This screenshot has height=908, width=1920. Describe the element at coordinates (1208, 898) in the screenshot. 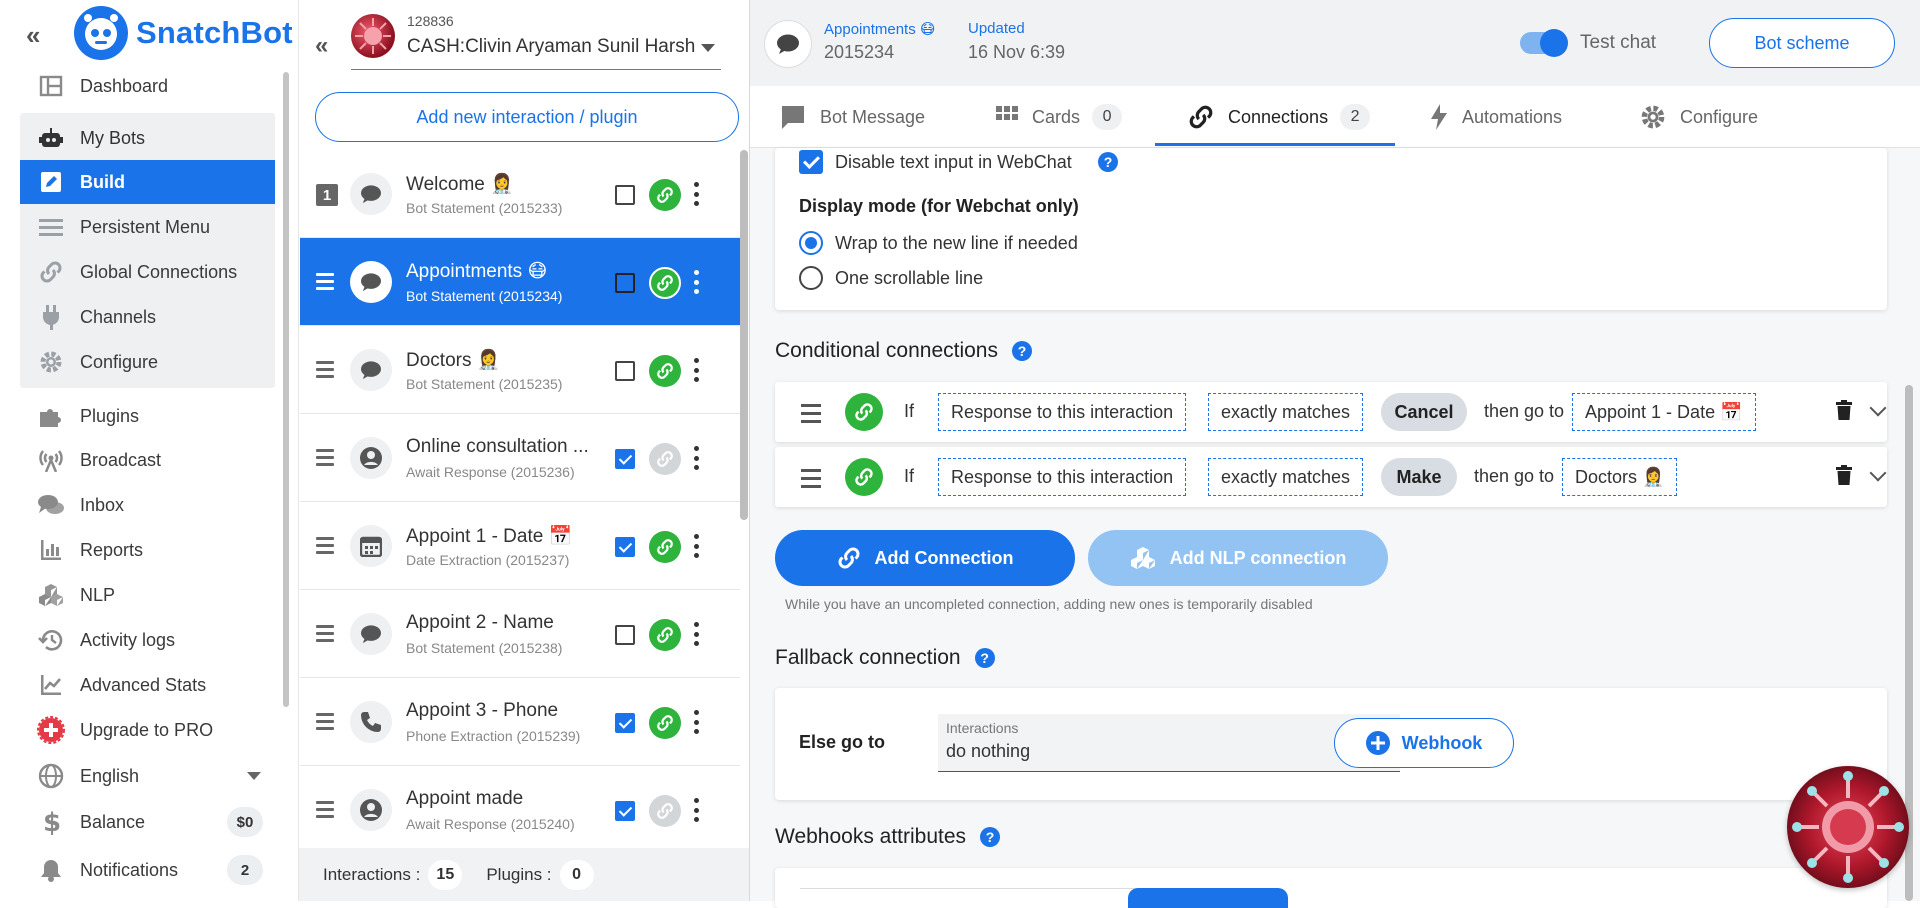

I see `webhook-active-tab` at that location.